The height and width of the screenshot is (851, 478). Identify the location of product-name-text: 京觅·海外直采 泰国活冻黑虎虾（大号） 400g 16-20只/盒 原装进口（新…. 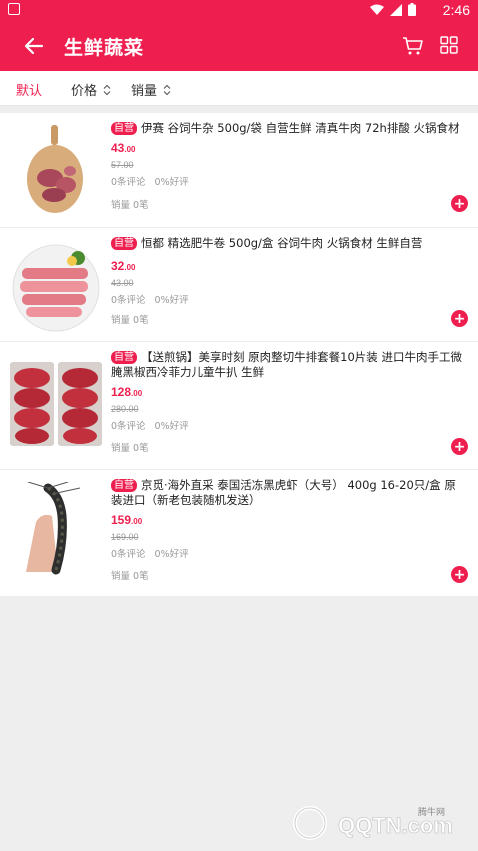
(283, 492).